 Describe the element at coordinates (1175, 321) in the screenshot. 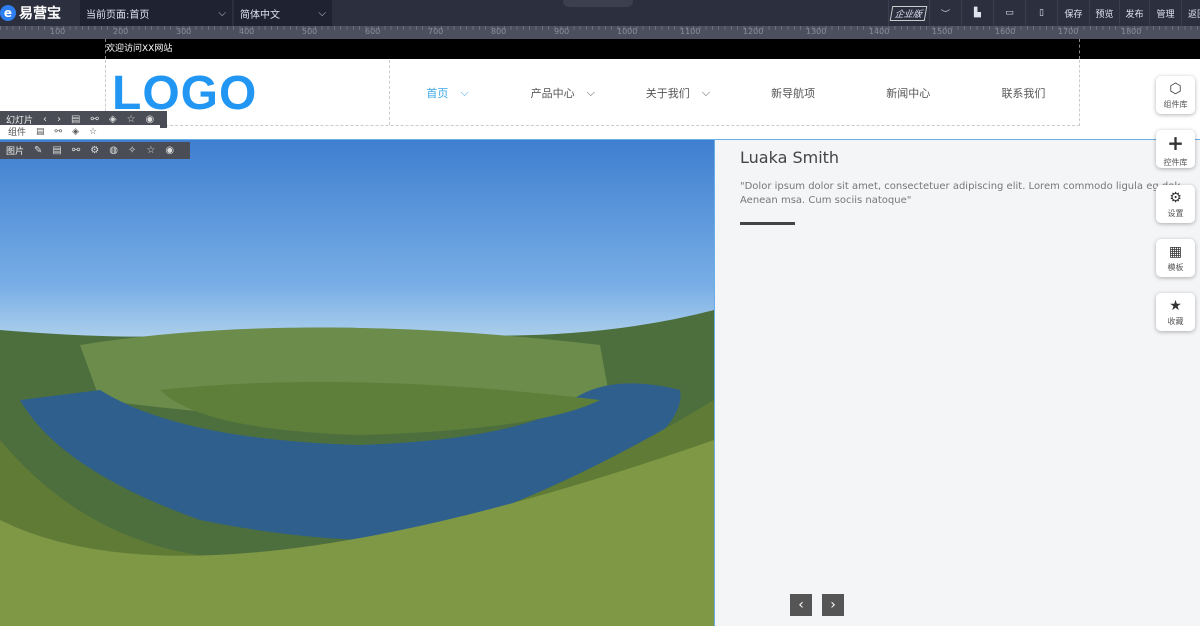

I see `side-label: 收藏` at that location.